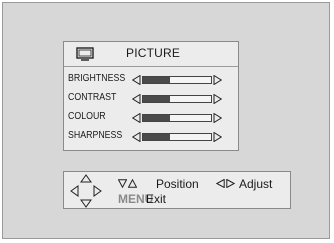 The image size is (334, 243). I want to click on up-arrow-icon, so click(132, 183).